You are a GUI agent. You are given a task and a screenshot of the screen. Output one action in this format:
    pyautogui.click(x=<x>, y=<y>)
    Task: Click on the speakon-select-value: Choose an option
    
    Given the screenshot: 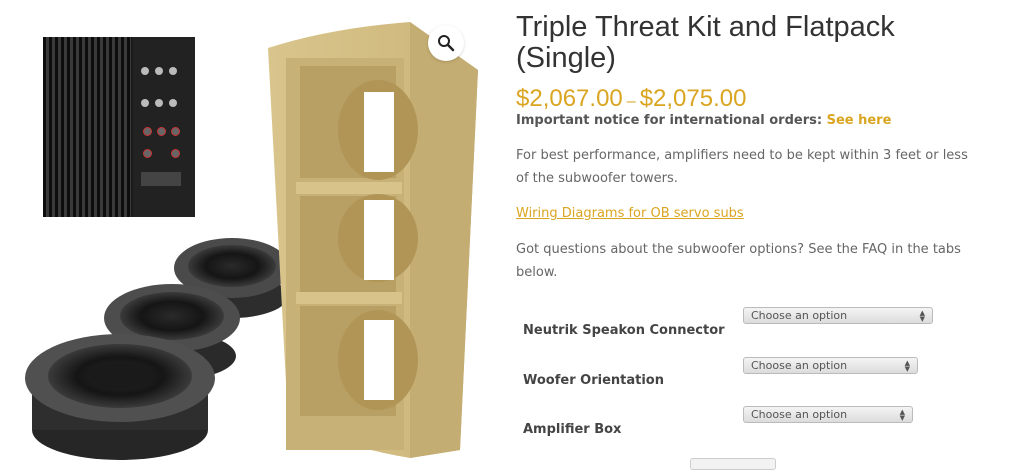 What is the action you would take?
    pyautogui.click(x=799, y=315)
    